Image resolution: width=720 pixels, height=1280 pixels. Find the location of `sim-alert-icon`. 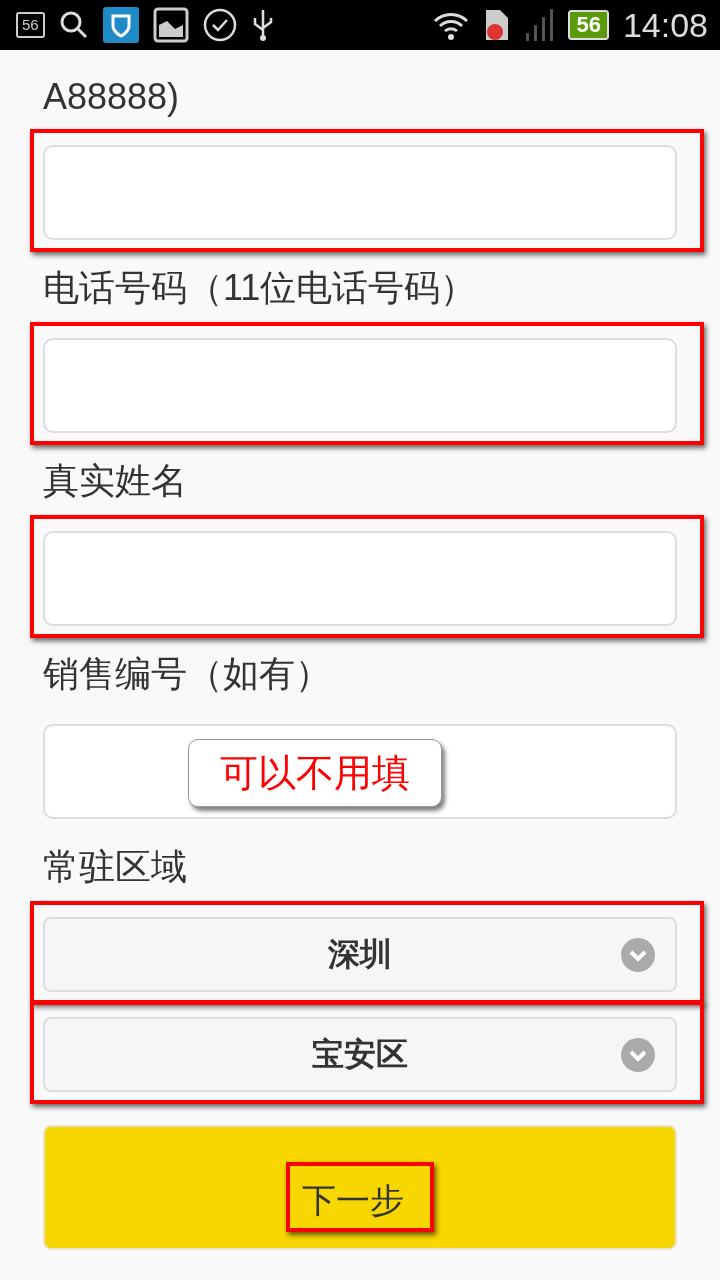

sim-alert-icon is located at coordinates (497, 25).